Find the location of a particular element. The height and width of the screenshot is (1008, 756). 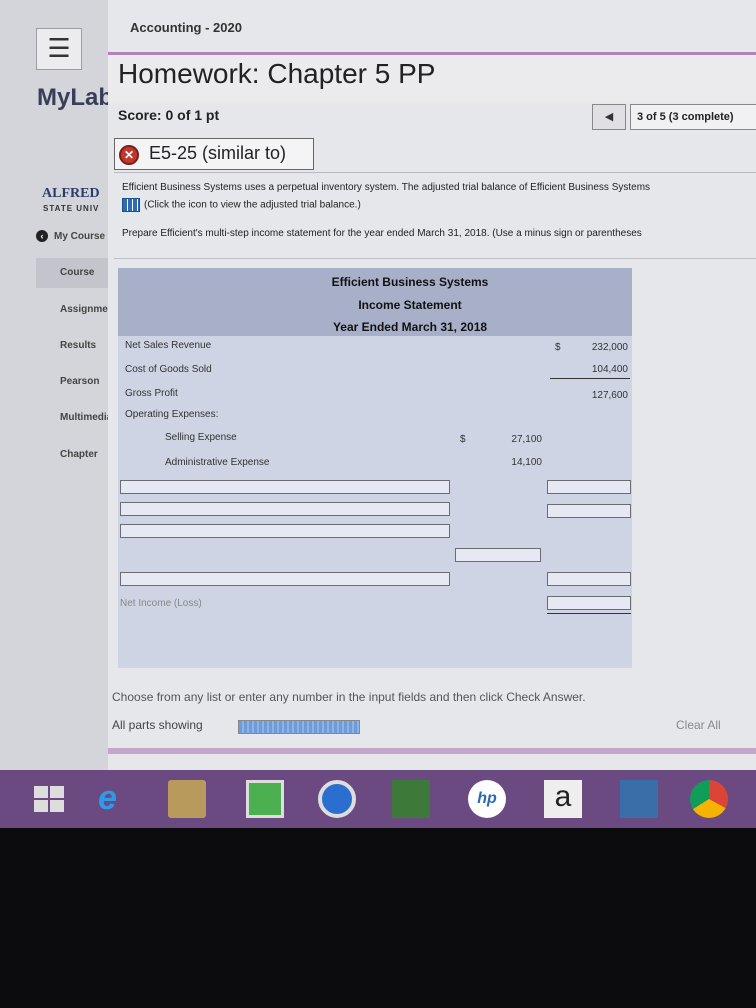

question-label-box: ✕ E5-25 (similar to) is located at coordinates (214, 154).